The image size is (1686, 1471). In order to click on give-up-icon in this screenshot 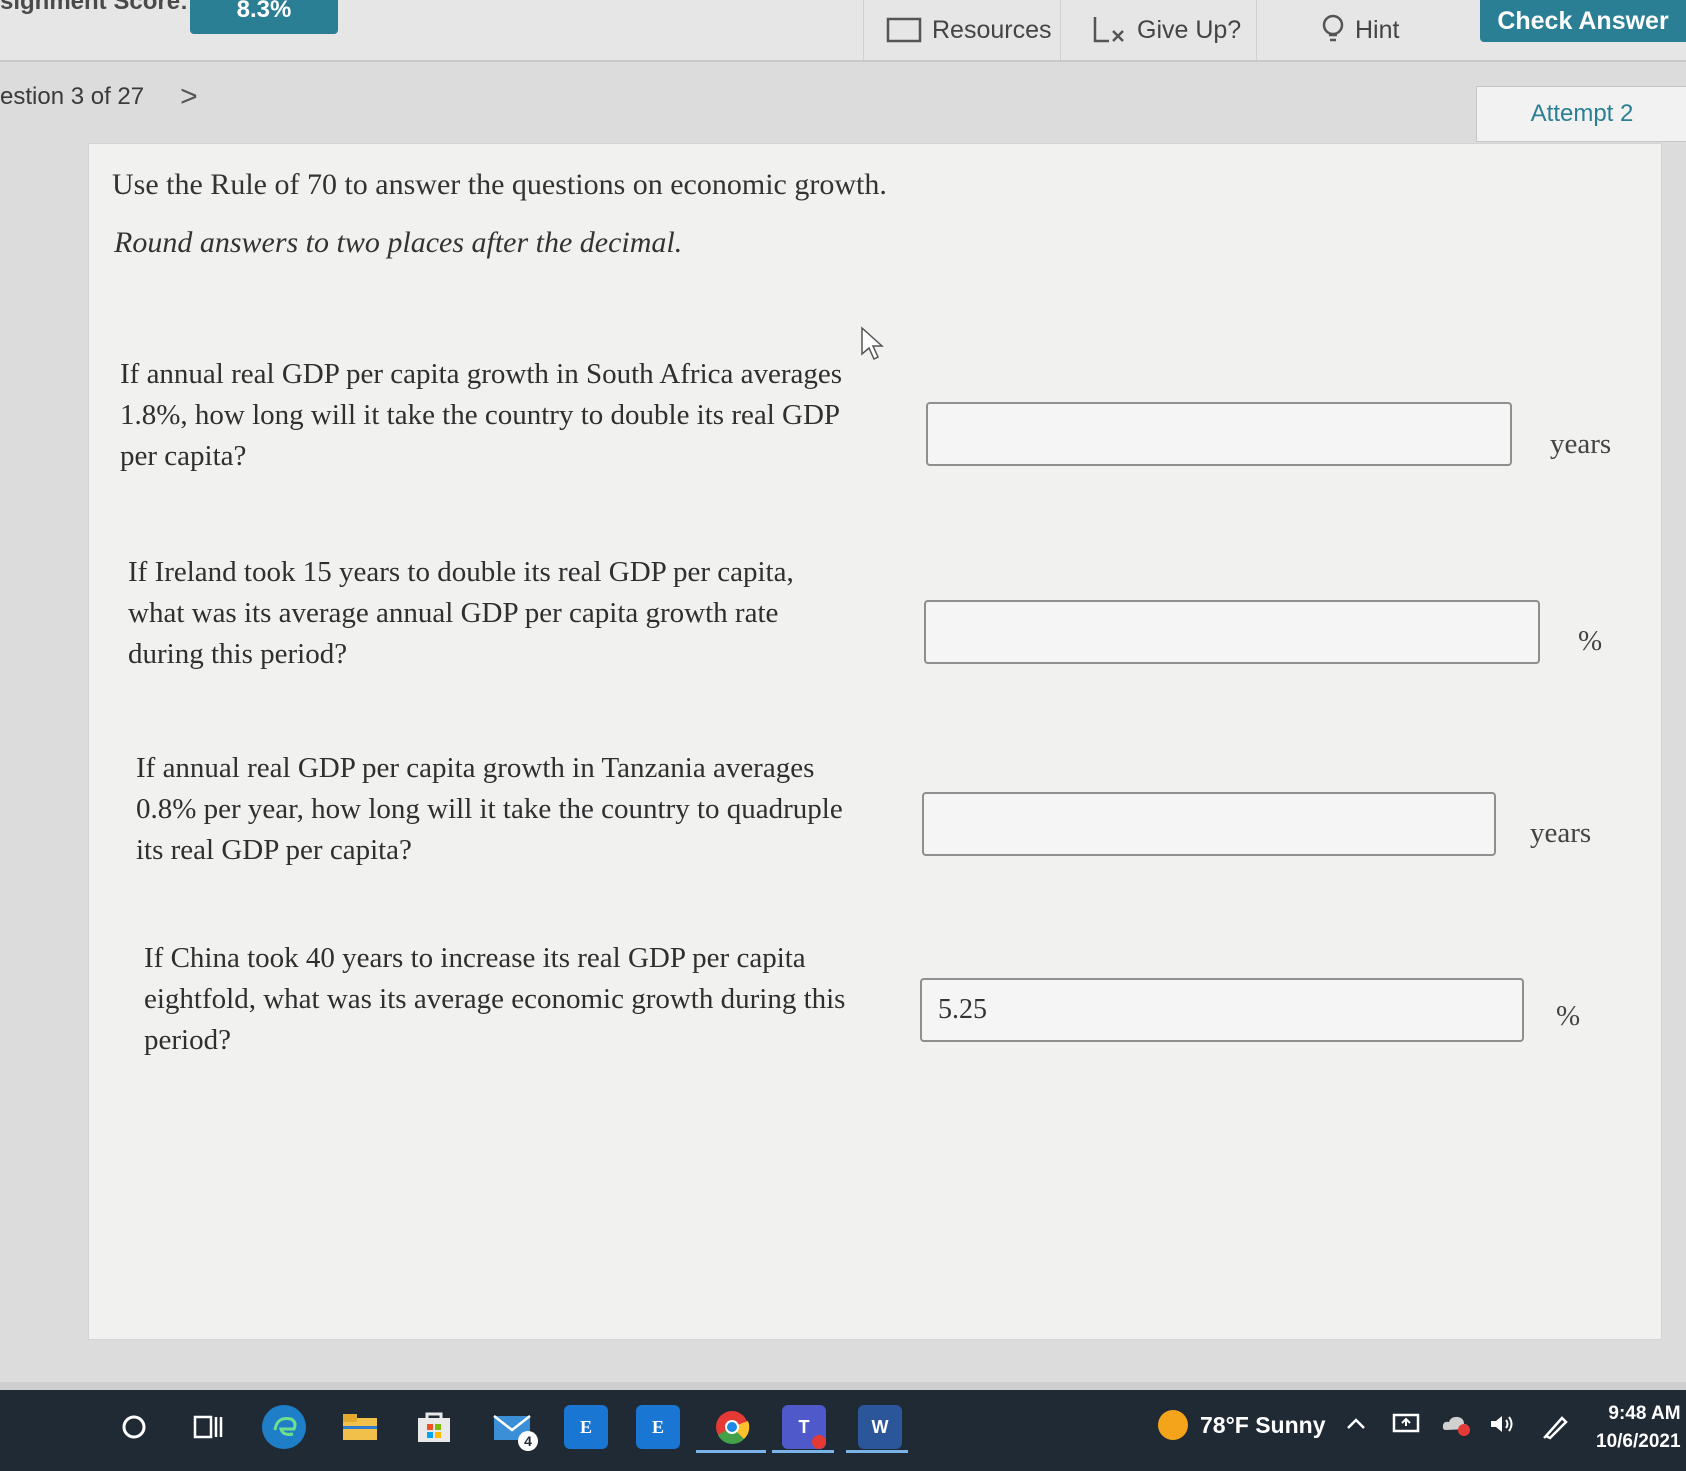, I will do `click(1109, 30)`.